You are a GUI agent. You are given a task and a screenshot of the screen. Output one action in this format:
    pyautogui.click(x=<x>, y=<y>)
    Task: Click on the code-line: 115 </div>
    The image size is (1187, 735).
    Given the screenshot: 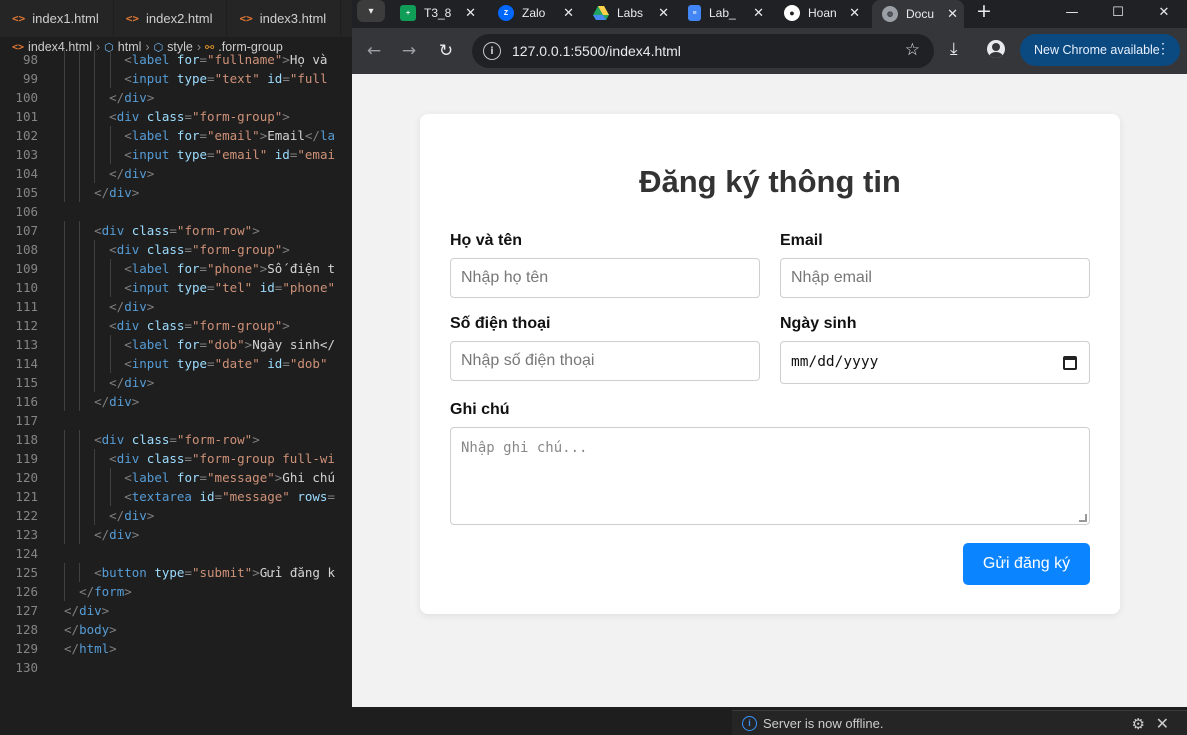 What is the action you would take?
    pyautogui.click(x=176, y=382)
    